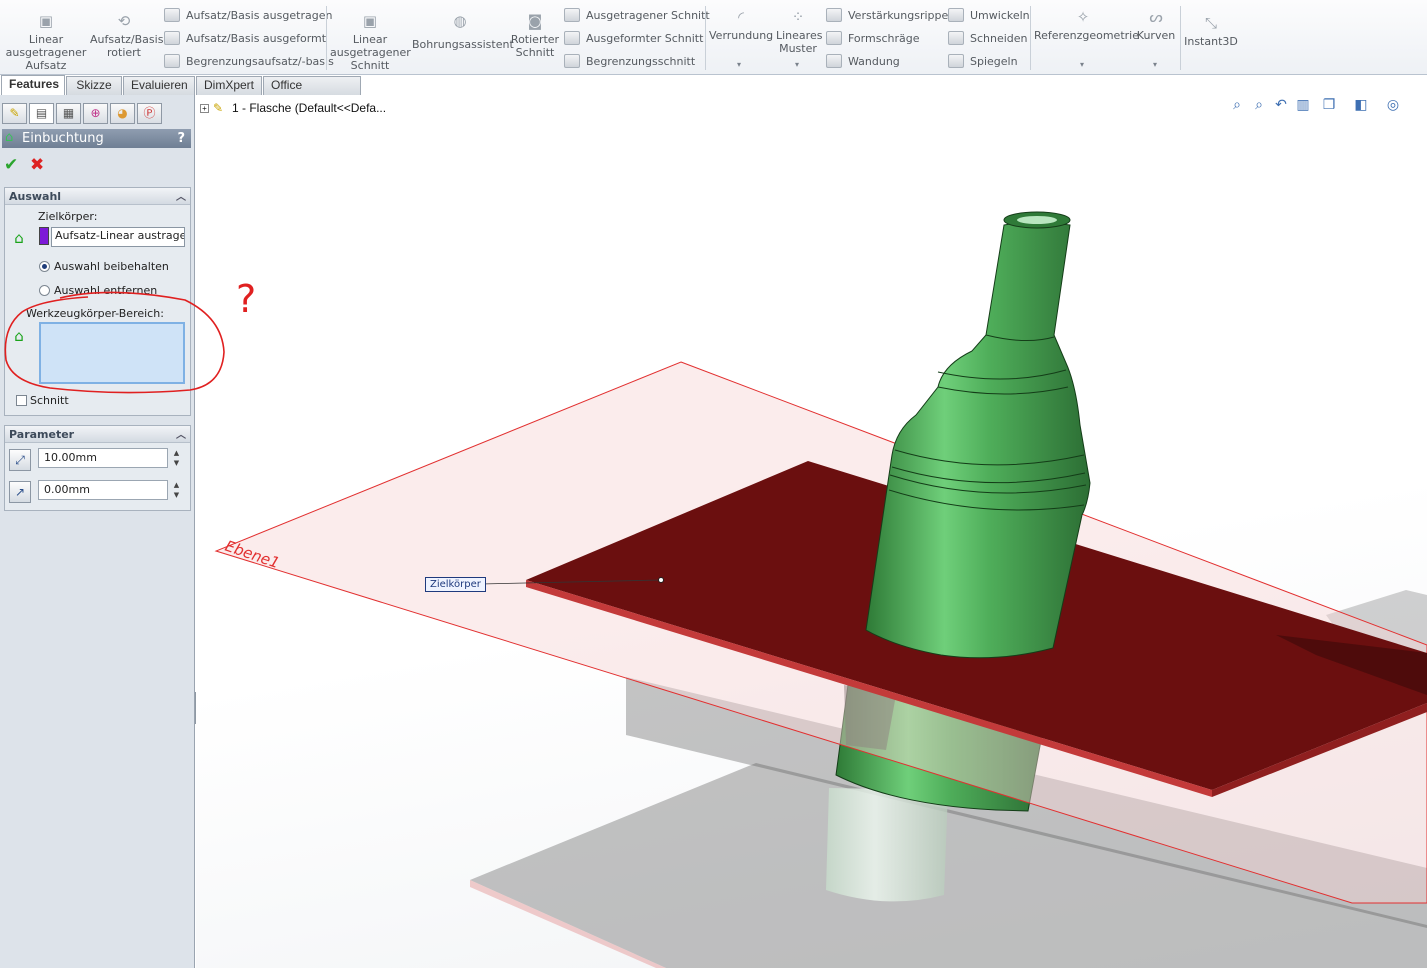  What do you see at coordinates (834, 61) in the screenshot?
I see `shell-icon` at bounding box center [834, 61].